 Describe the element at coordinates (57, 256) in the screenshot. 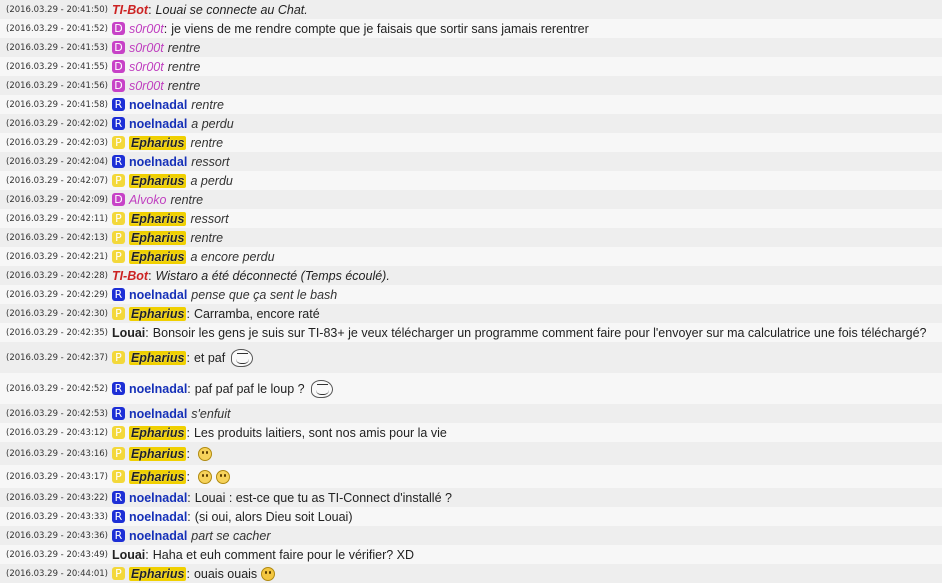

I see `message-timestamp: (2016.03.29 - 20:42:21)` at that location.